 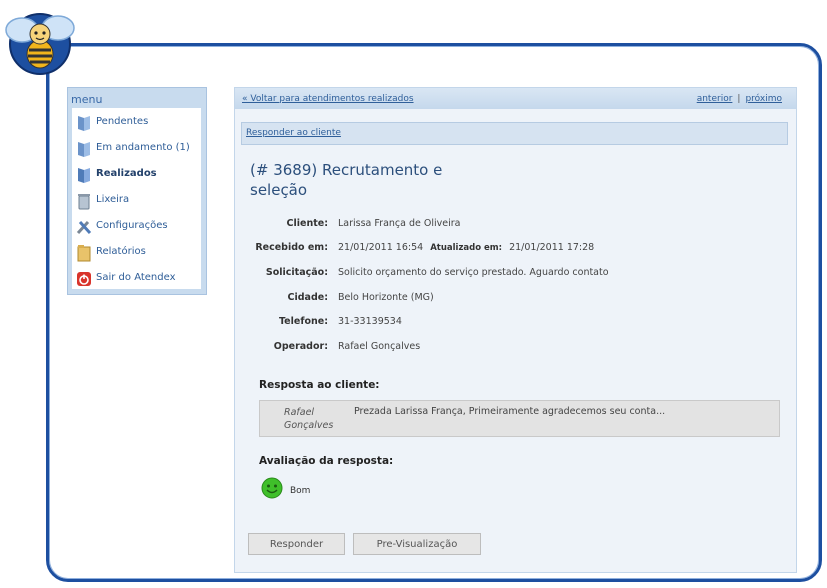 I want to click on reply-bar: Responder ao cliente, so click(x=514, y=133).